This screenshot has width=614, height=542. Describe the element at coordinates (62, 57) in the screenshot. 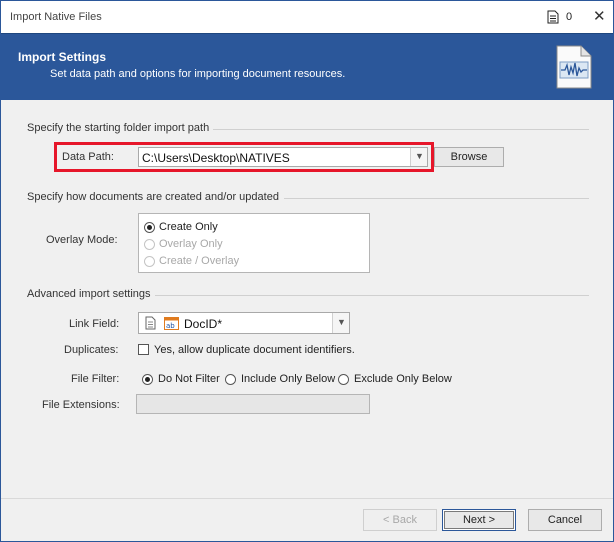

I see `header-title: Import Settings` at that location.